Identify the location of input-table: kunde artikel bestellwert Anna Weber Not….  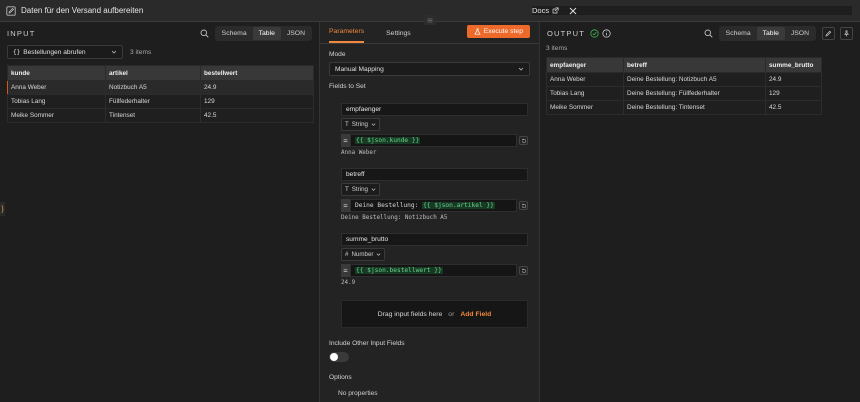
(160, 94).